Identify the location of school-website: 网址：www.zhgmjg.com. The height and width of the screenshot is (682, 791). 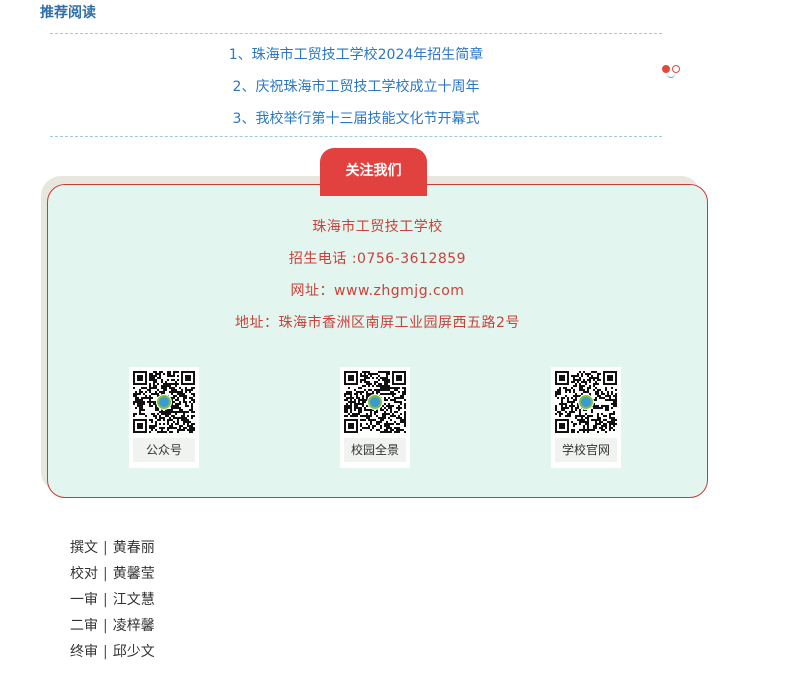
(377, 291).